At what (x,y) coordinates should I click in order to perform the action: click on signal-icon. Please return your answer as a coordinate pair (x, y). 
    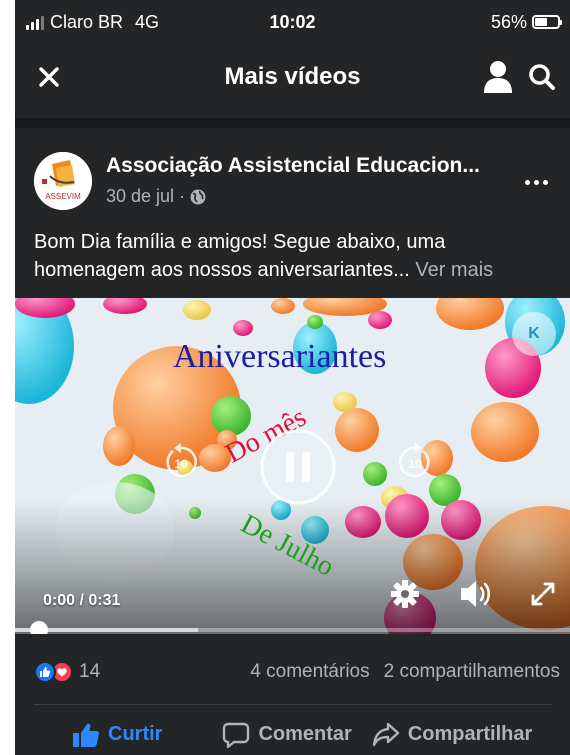
    Looking at the image, I should click on (35, 22).